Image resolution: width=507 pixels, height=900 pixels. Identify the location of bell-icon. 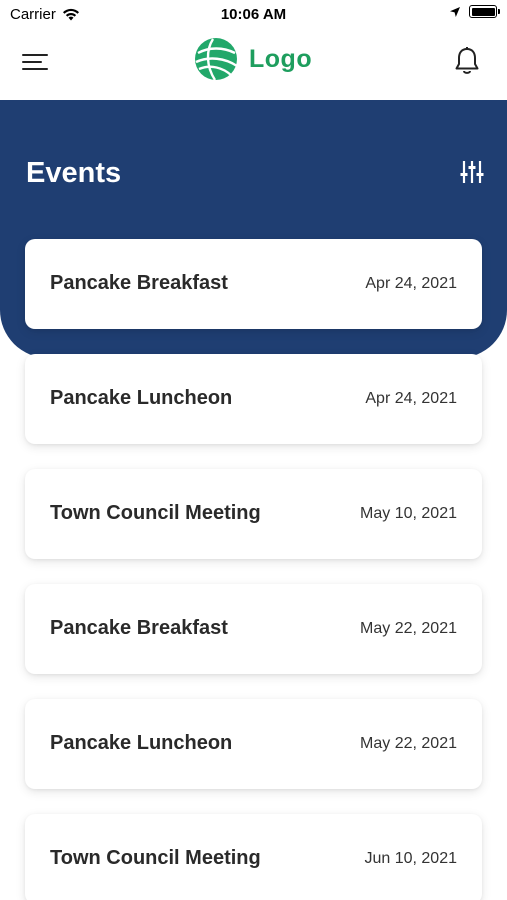
(467, 61).